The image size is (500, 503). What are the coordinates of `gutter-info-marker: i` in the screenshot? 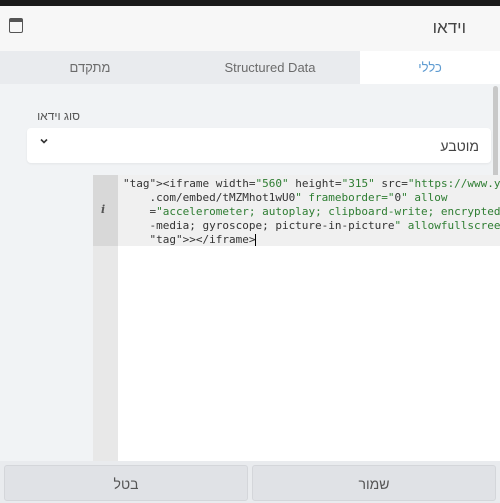 It's located at (105, 210).